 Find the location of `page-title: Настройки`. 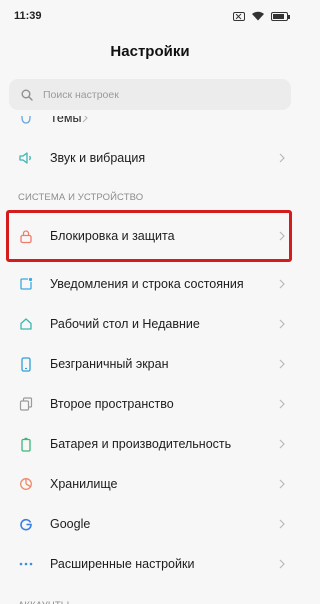

page-title: Настройки is located at coordinates (150, 51).